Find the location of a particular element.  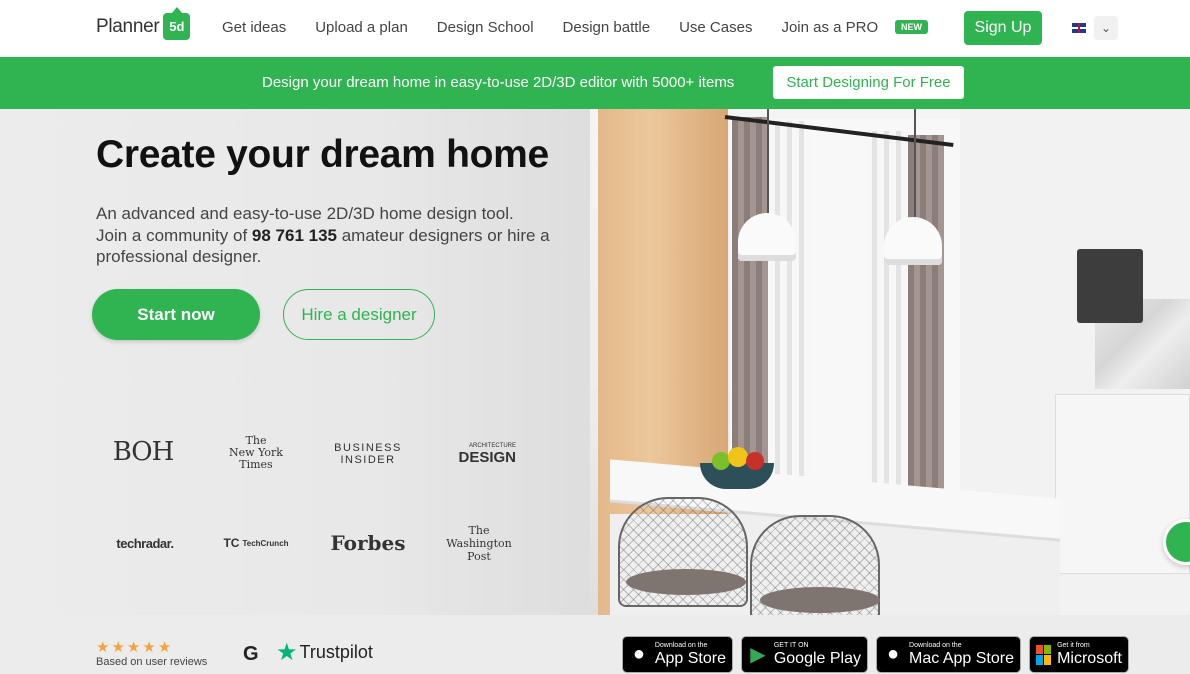

chevron-down-icon: ⌄ is located at coordinates (1106, 28).